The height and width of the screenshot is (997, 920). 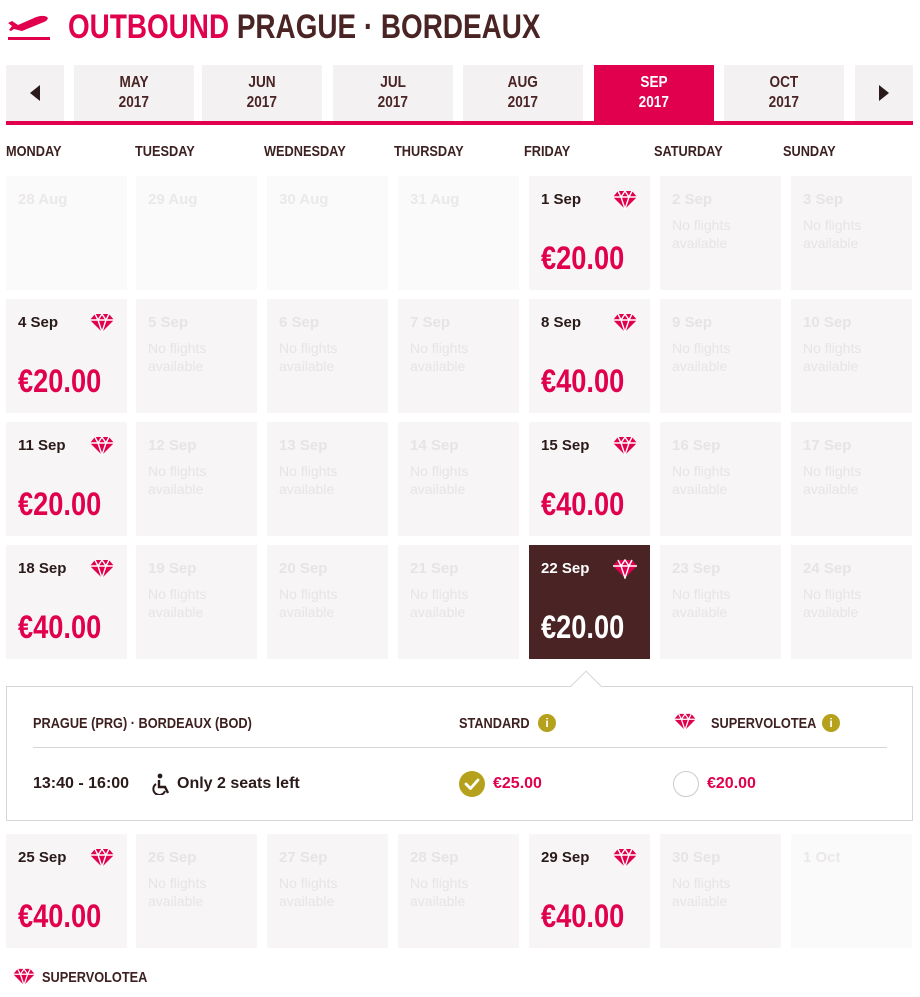 I want to click on day-cell-15-sep: 15 Sep €40.00, so click(x=589, y=479).